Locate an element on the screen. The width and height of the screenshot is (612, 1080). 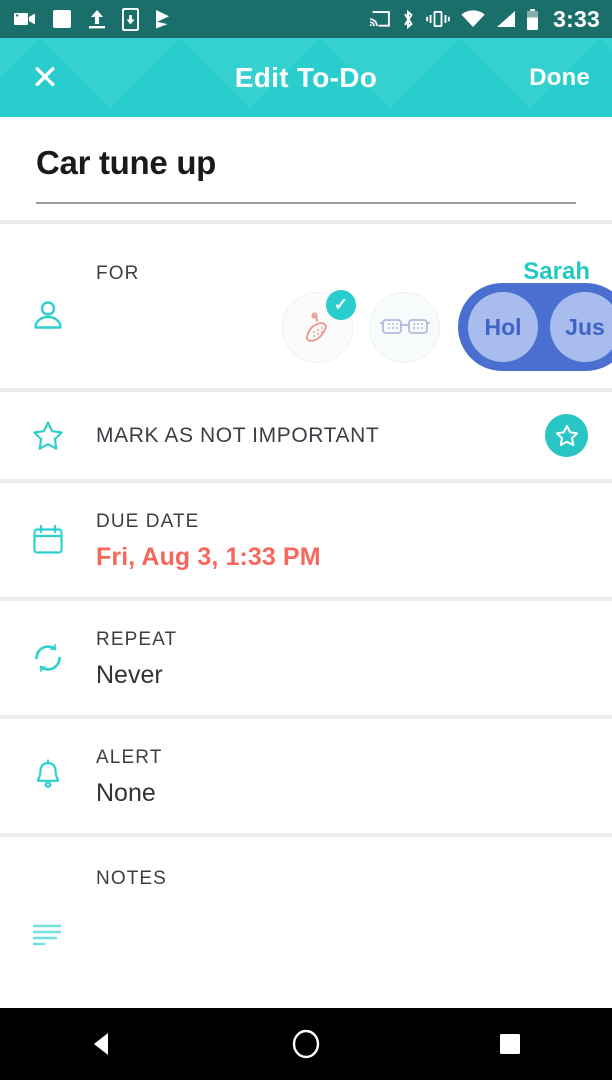
family-avatar-pill: Hol Jus is located at coordinates (535, 327).